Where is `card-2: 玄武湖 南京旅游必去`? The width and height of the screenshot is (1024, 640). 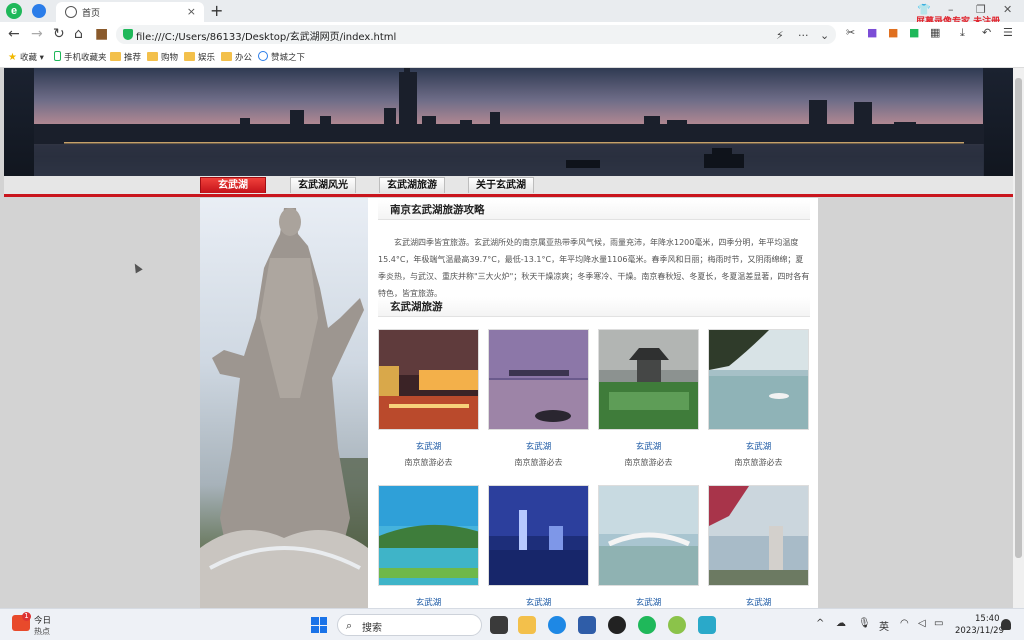 card-2: 玄武湖 南京旅游必去 is located at coordinates (538, 398).